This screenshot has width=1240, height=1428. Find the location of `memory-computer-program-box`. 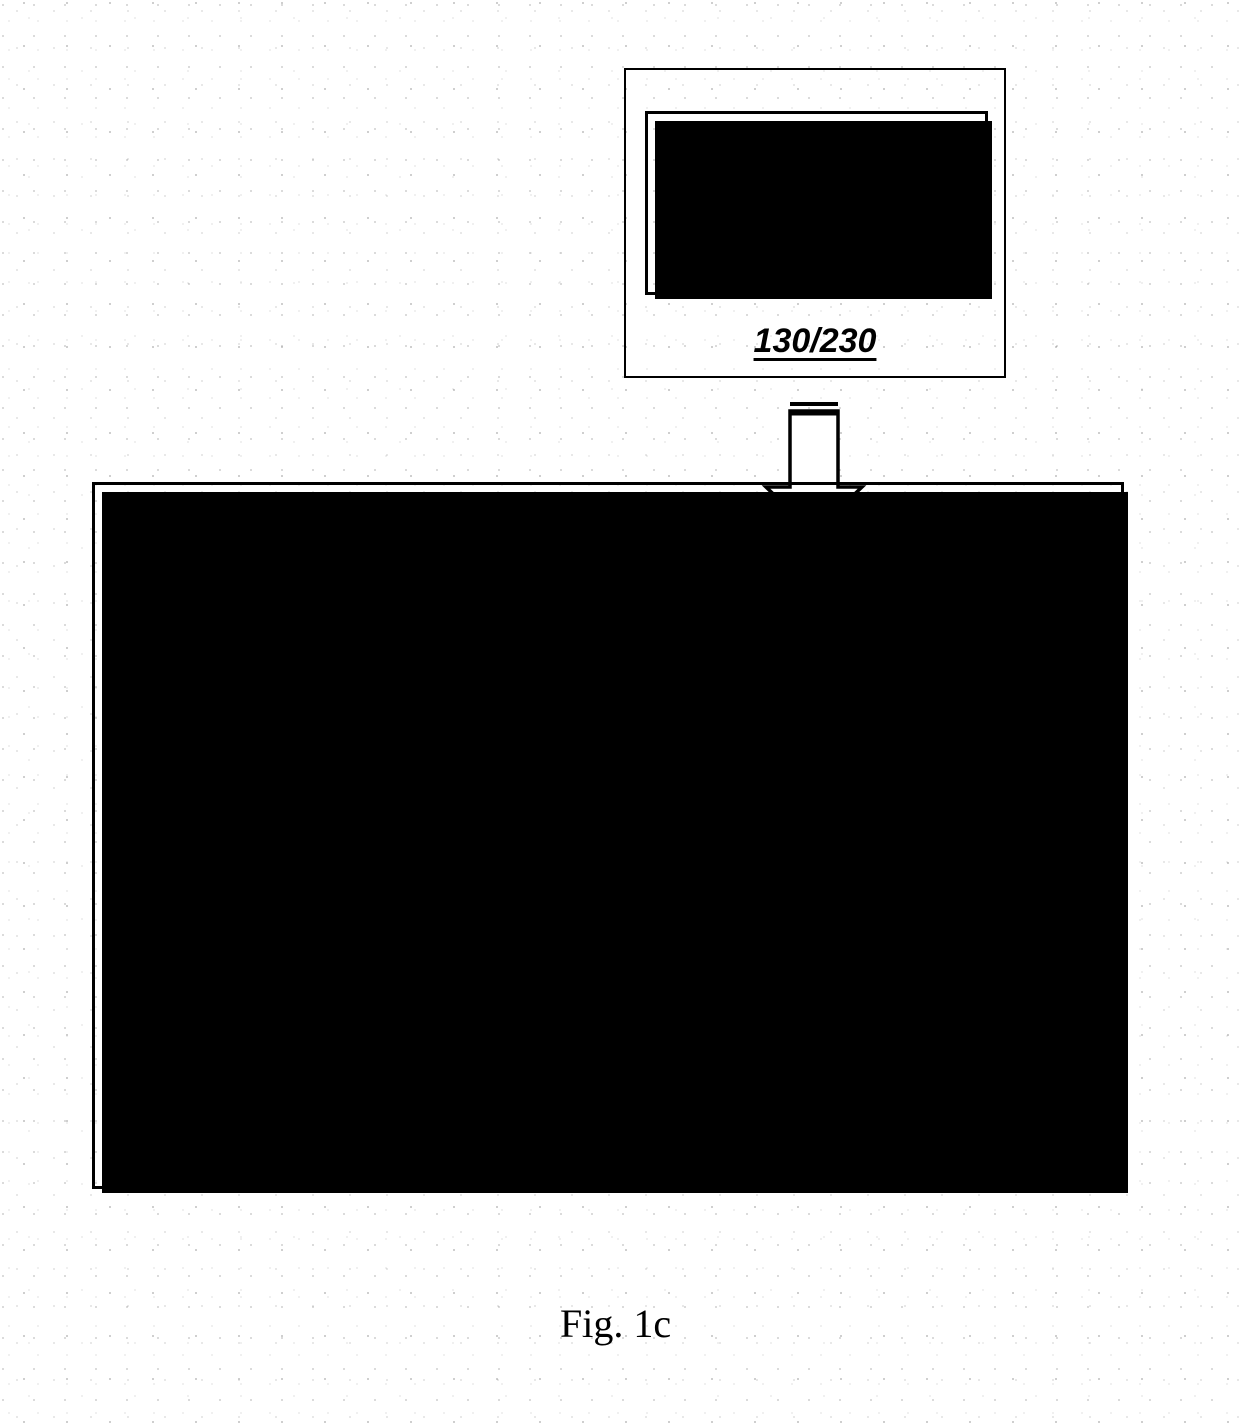

memory-computer-program-box is located at coordinates (817, 710).